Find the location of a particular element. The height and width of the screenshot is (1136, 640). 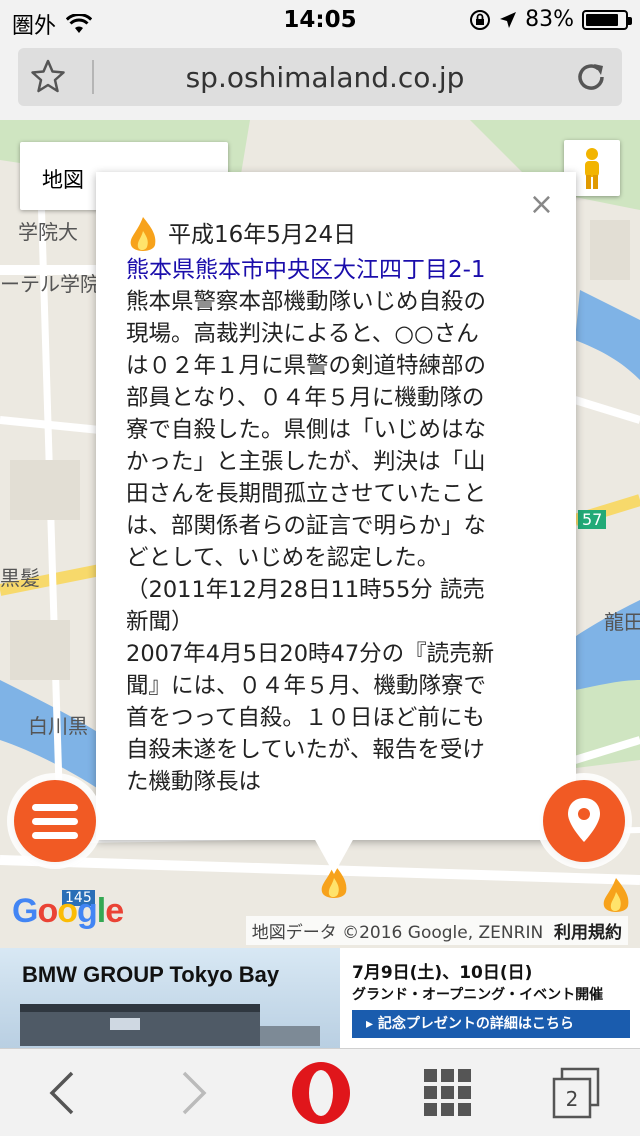

map-attribution: 地図データ ©2016 Google, ZENRIN 利用規約 is located at coordinates (436, 930).